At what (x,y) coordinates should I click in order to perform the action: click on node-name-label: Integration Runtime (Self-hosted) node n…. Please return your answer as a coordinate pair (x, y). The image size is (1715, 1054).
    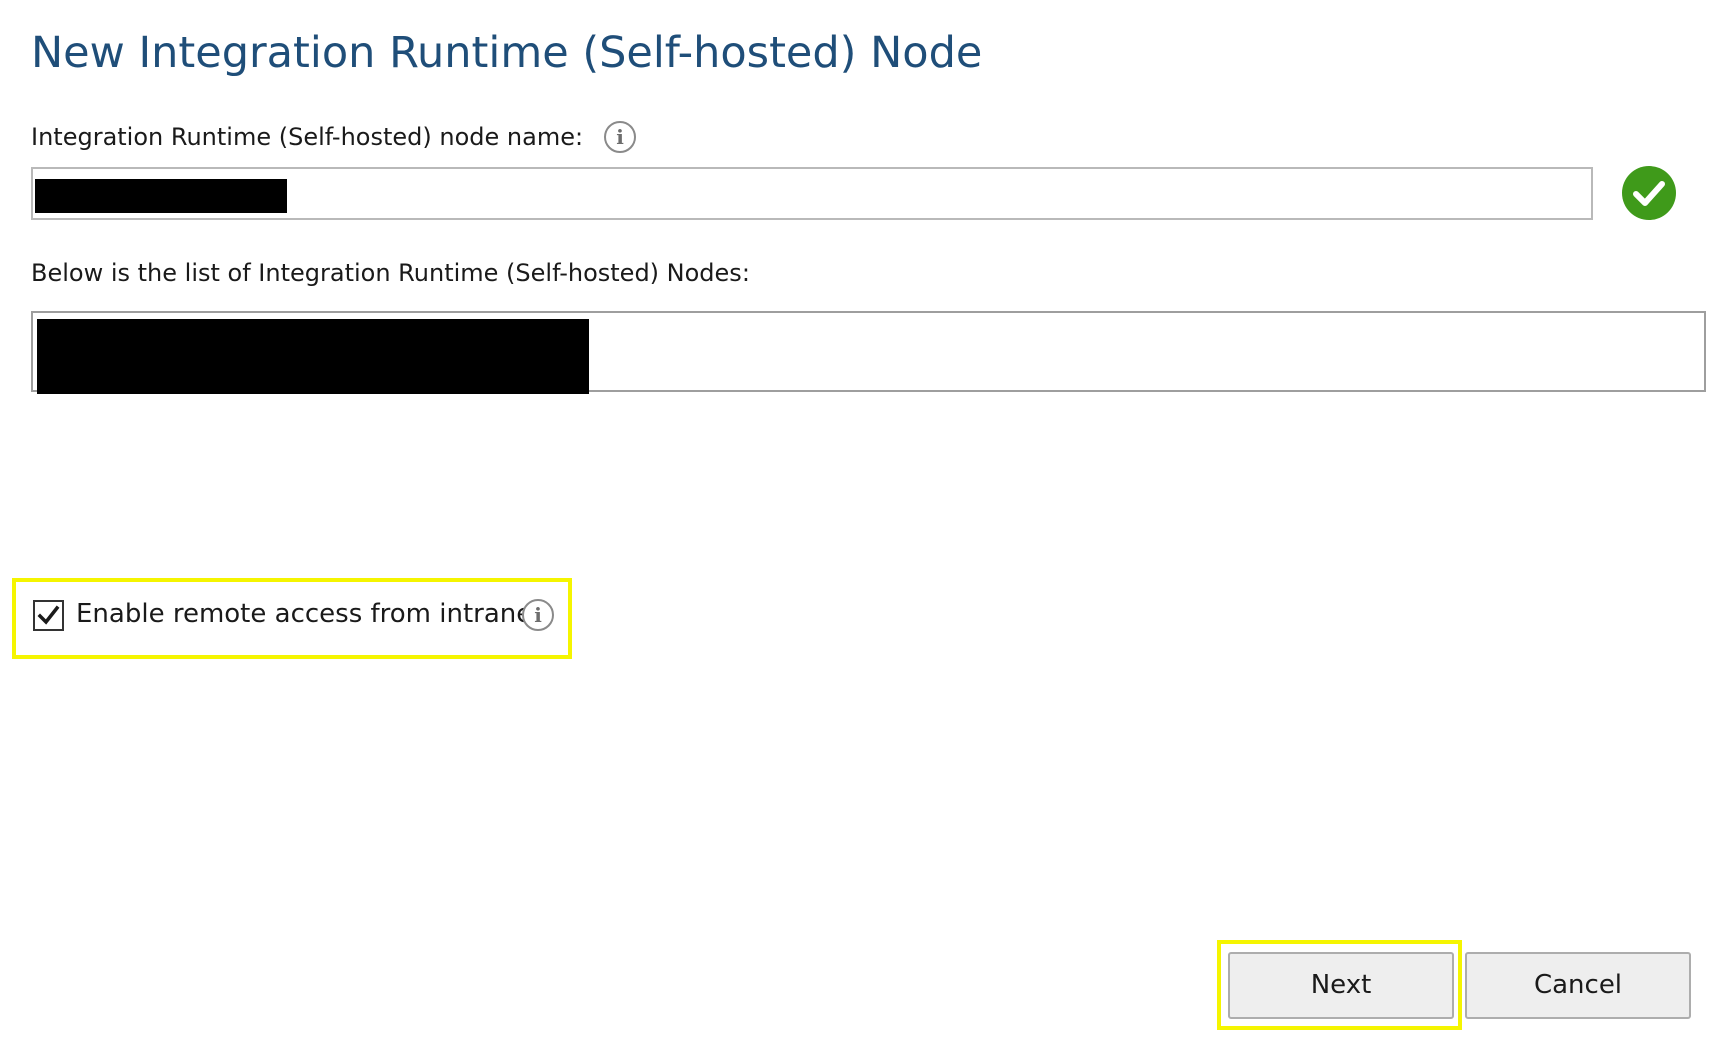
    Looking at the image, I should click on (307, 137).